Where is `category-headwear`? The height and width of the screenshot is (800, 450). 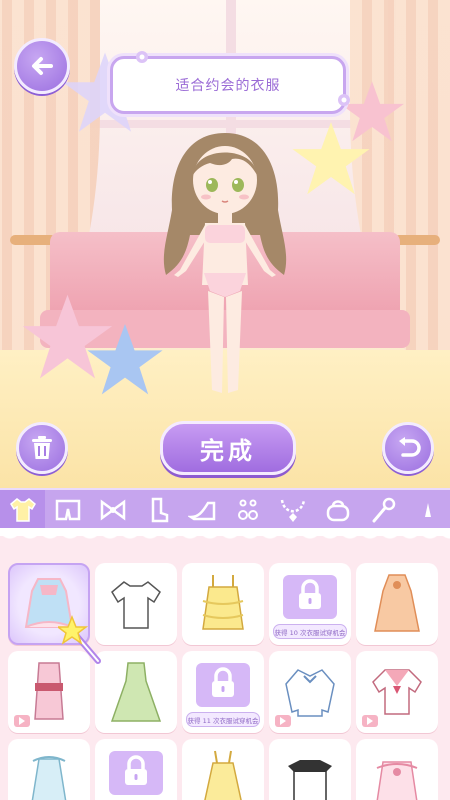
category-headwear is located at coordinates (112, 510).